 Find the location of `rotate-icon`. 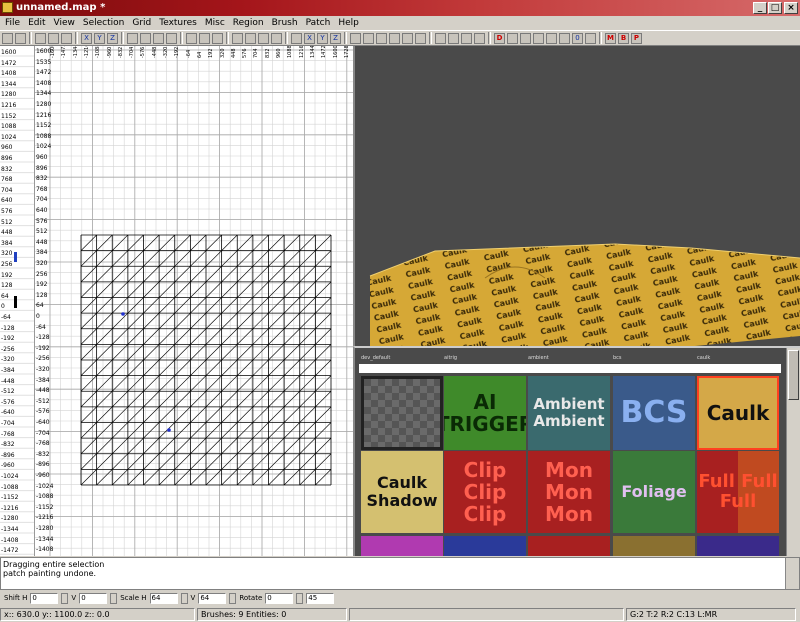

rotate-icon is located at coordinates (407, 38).